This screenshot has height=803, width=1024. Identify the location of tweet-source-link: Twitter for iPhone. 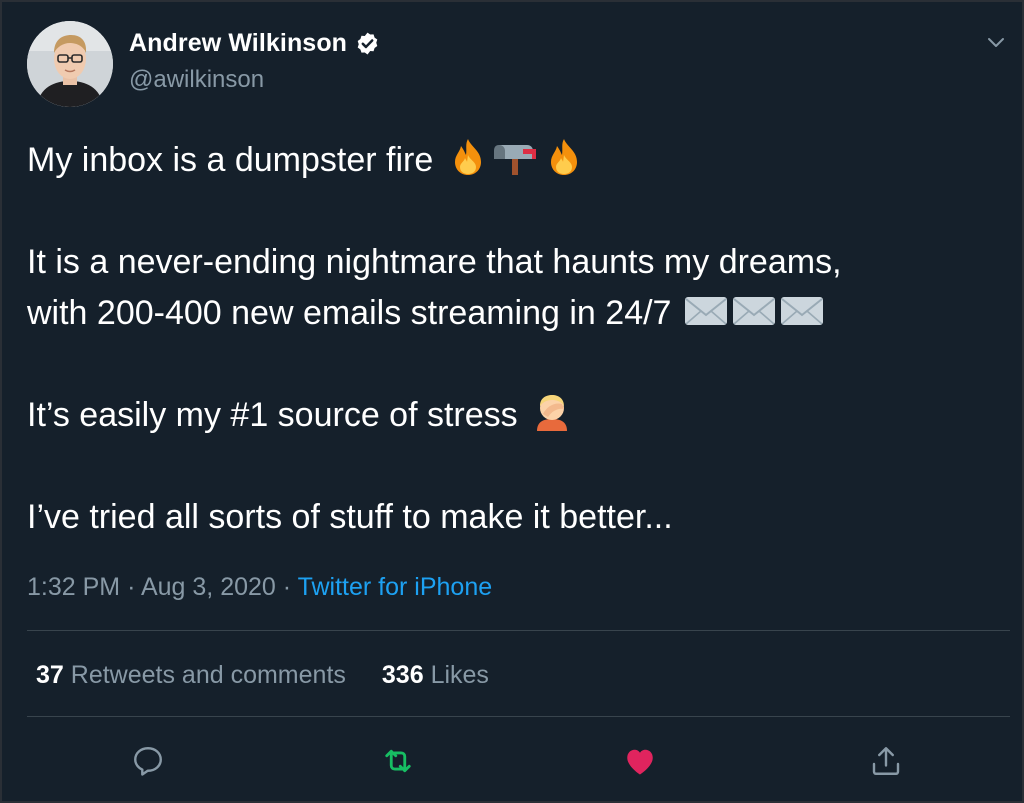
(395, 587).